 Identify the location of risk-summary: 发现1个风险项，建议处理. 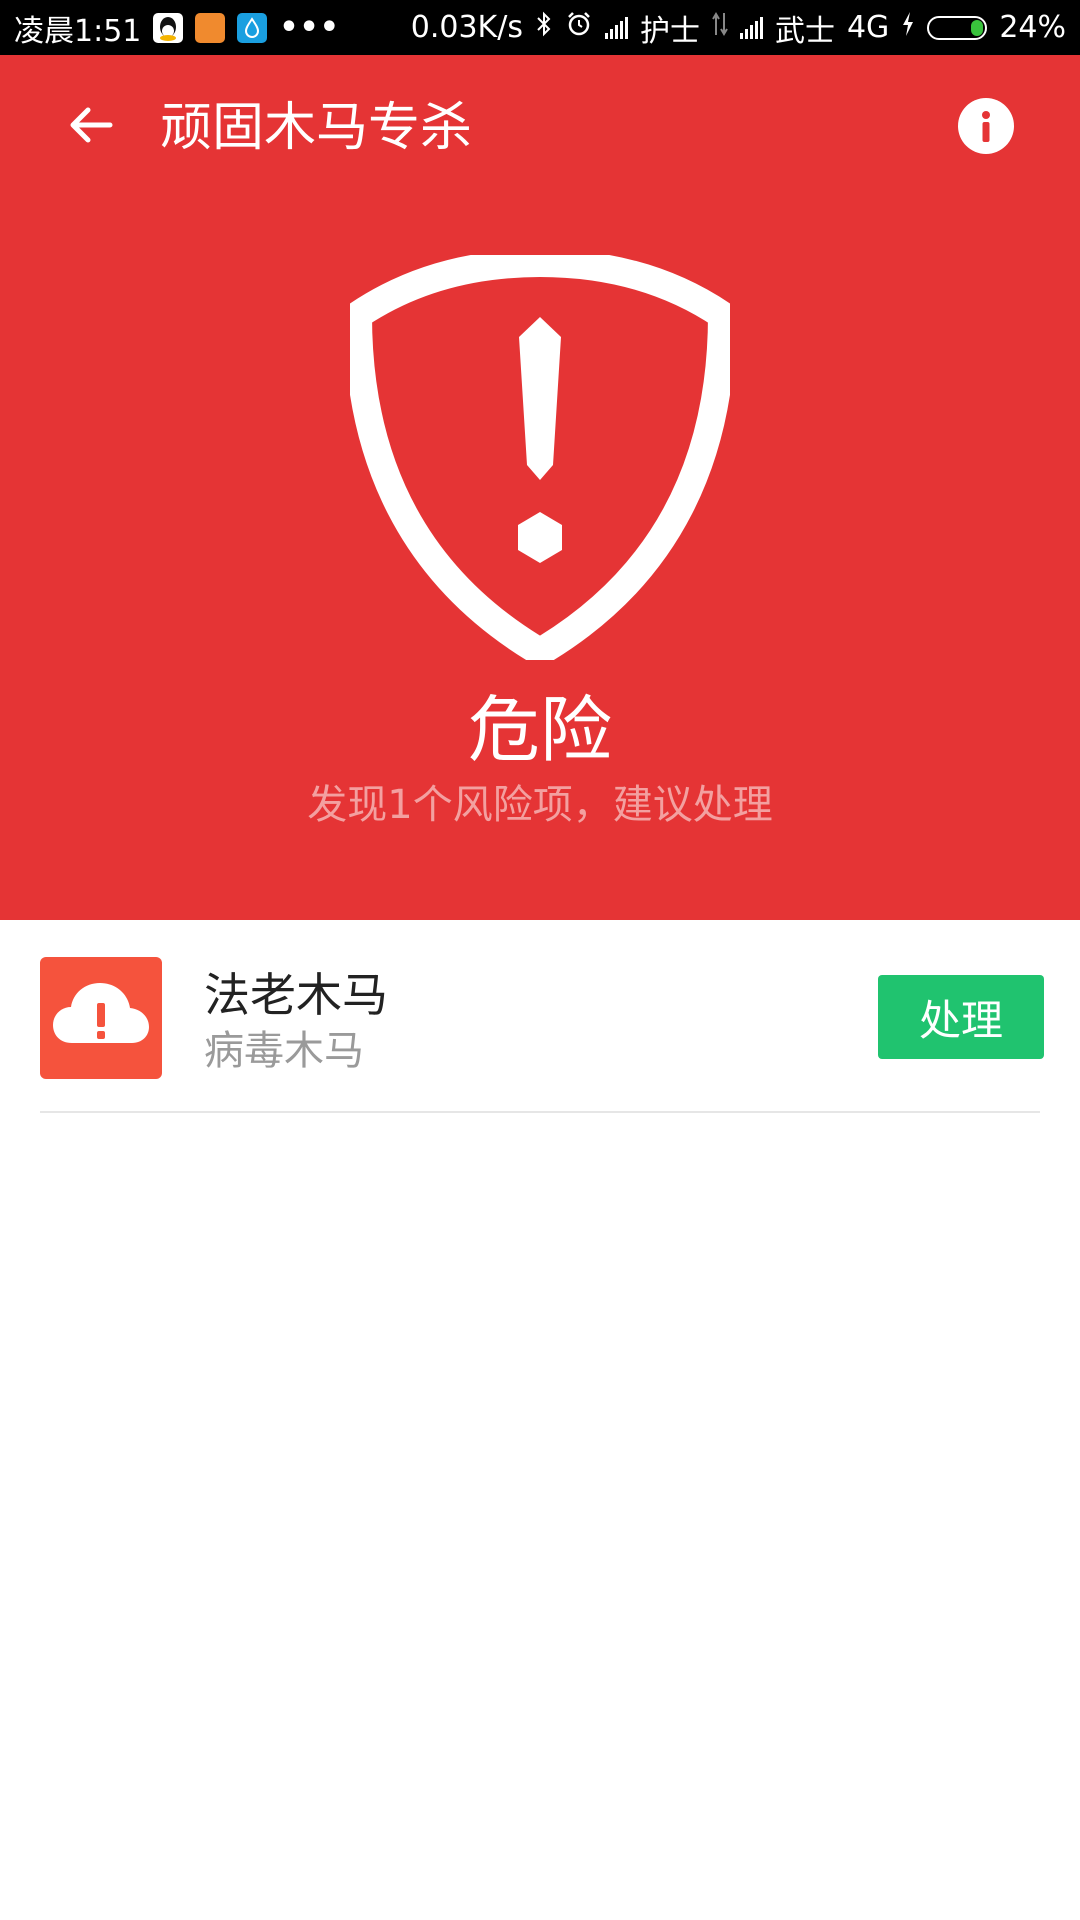
(540, 805).